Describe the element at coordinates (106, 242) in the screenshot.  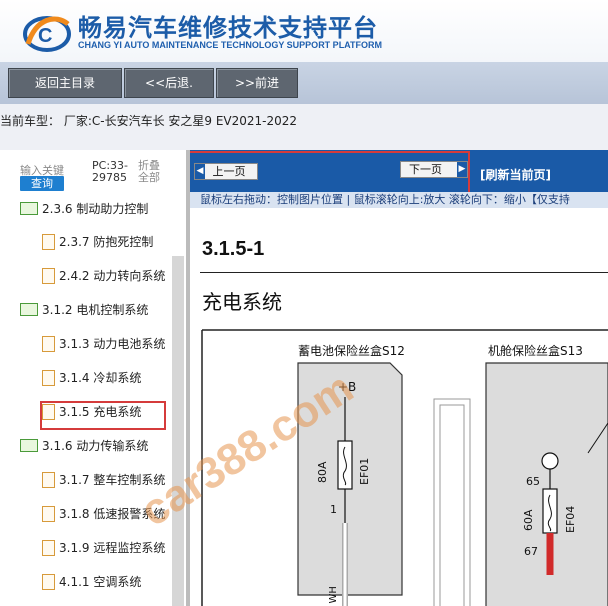
I see `tree-item-label: 2.3.7 防抱死控制` at that location.